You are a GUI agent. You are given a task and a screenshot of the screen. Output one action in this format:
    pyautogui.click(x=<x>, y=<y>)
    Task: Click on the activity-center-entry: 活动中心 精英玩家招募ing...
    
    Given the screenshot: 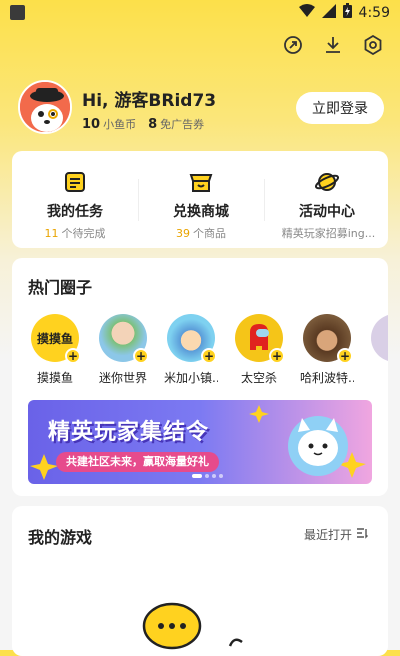 What is the action you would take?
    pyautogui.click(x=326, y=199)
    